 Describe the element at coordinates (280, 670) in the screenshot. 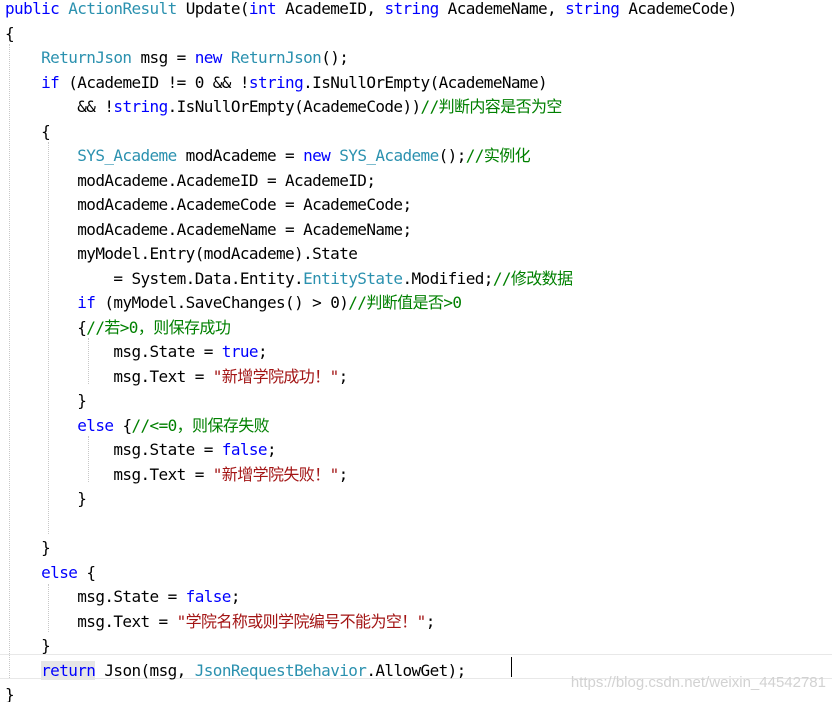

I see `code-token-ty: JsonRequestBehavior` at that location.